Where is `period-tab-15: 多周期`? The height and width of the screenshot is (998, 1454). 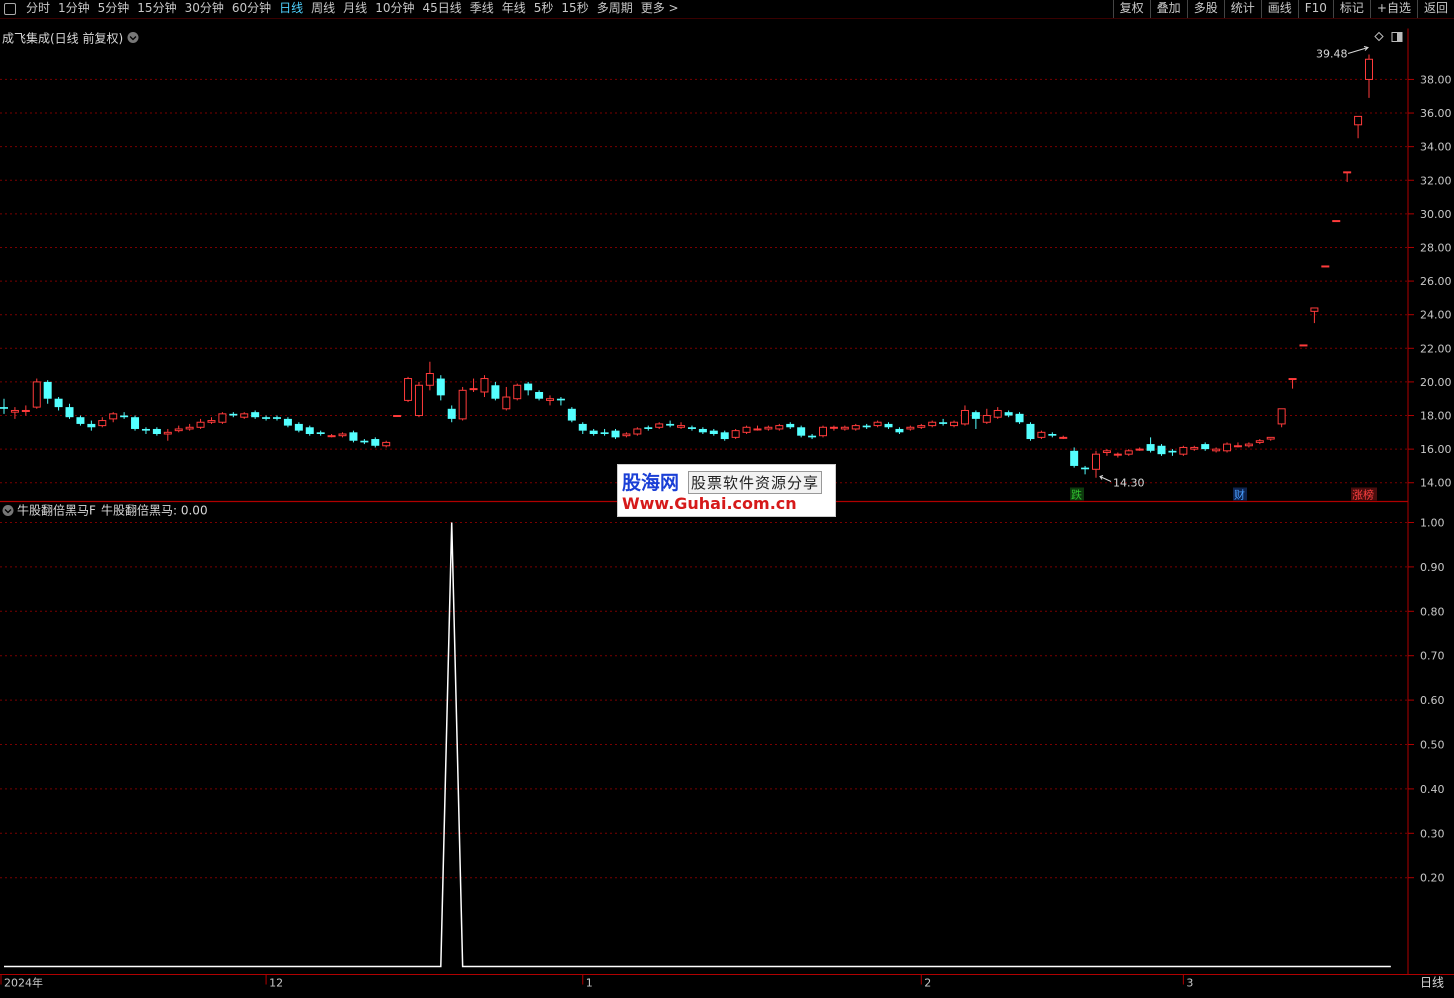
period-tab-15: 多周期 is located at coordinates (615, 9).